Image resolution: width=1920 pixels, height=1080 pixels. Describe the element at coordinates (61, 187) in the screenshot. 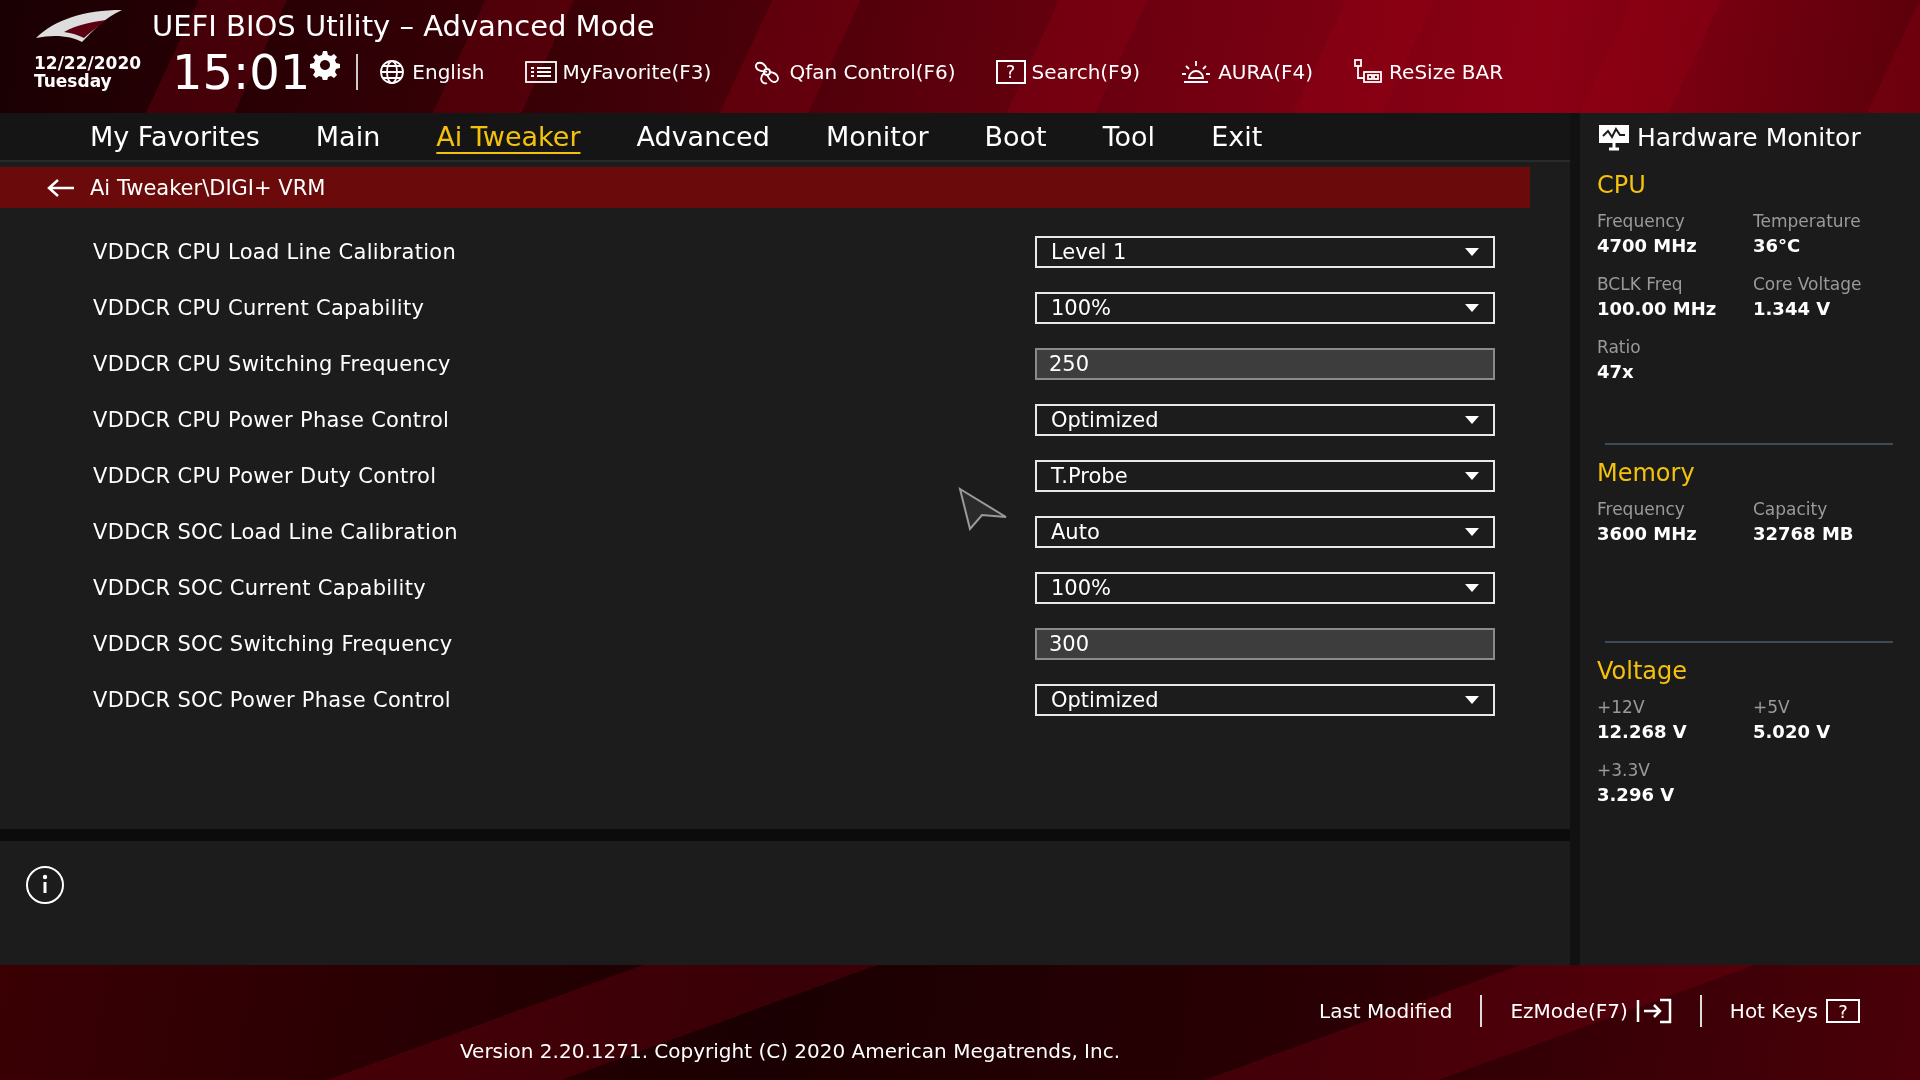

I see `back-arrow-icon` at that location.